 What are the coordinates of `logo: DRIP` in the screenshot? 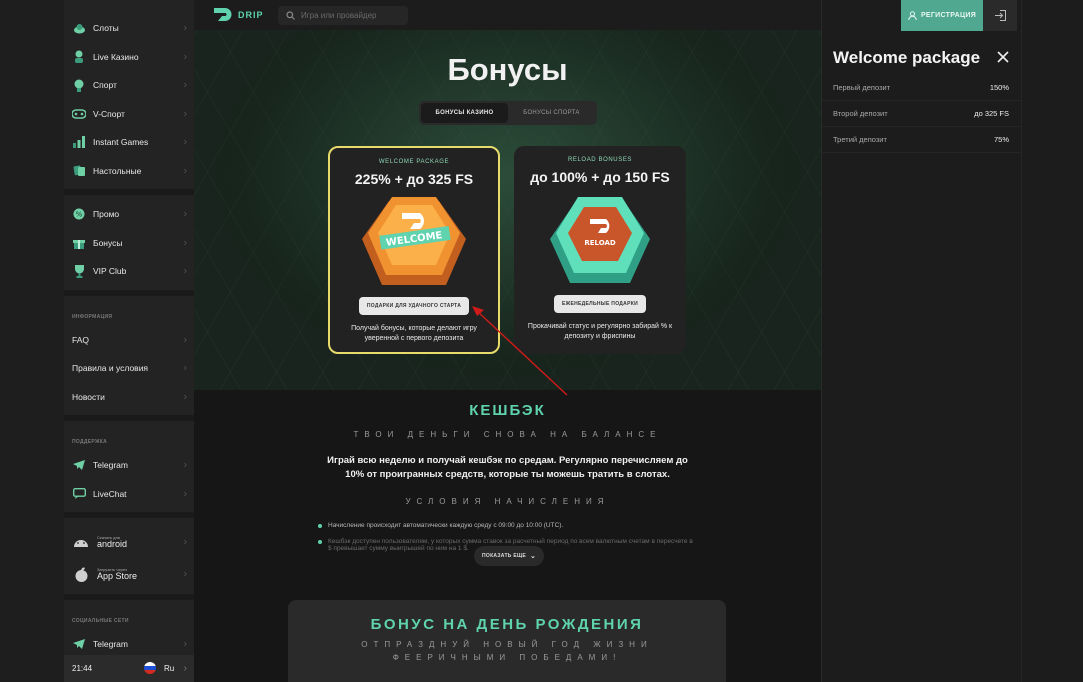 It's located at (239, 14).